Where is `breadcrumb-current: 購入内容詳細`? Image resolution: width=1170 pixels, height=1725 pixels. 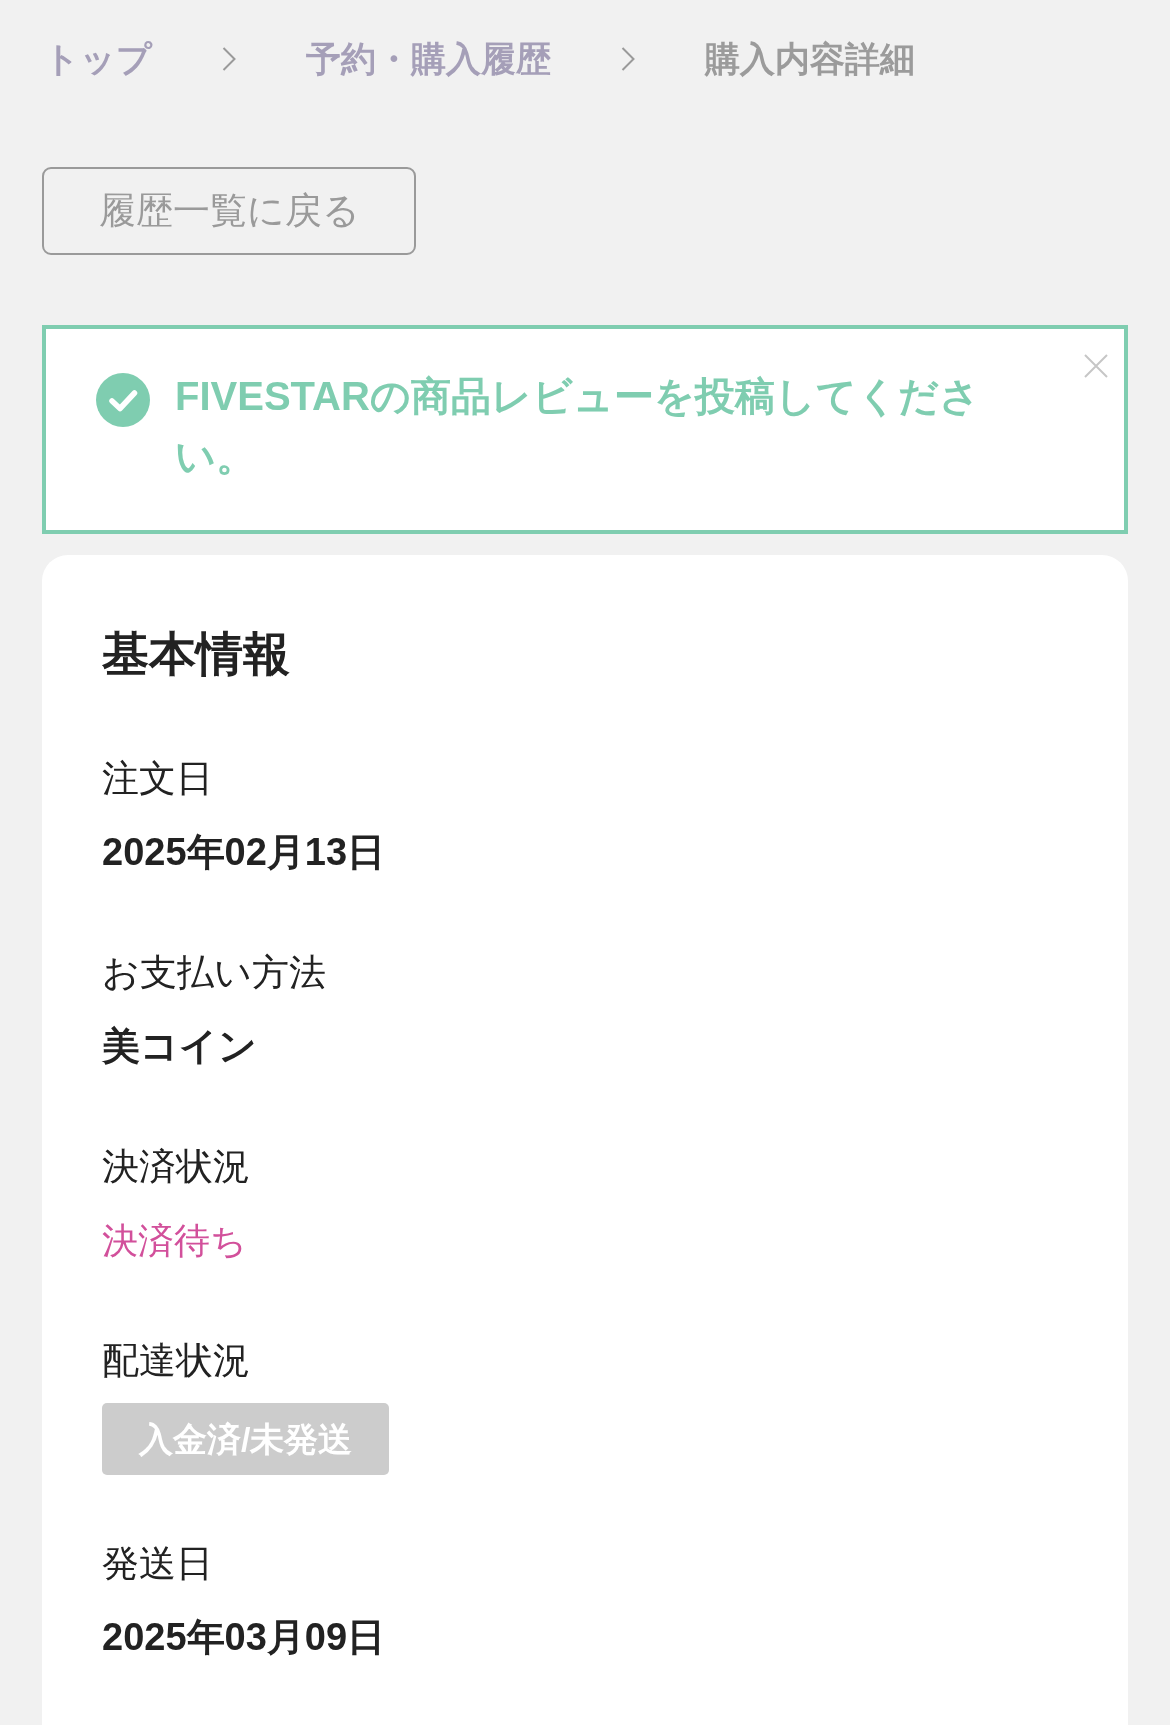 breadcrumb-current: 購入内容詳細 is located at coordinates (810, 59).